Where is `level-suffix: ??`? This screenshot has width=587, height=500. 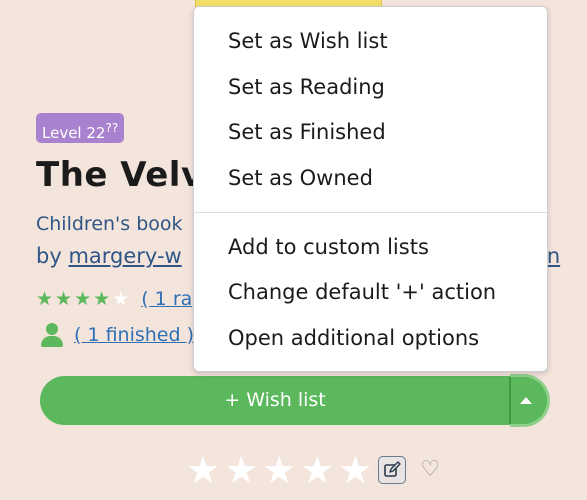 level-suffix: ?? is located at coordinates (112, 128).